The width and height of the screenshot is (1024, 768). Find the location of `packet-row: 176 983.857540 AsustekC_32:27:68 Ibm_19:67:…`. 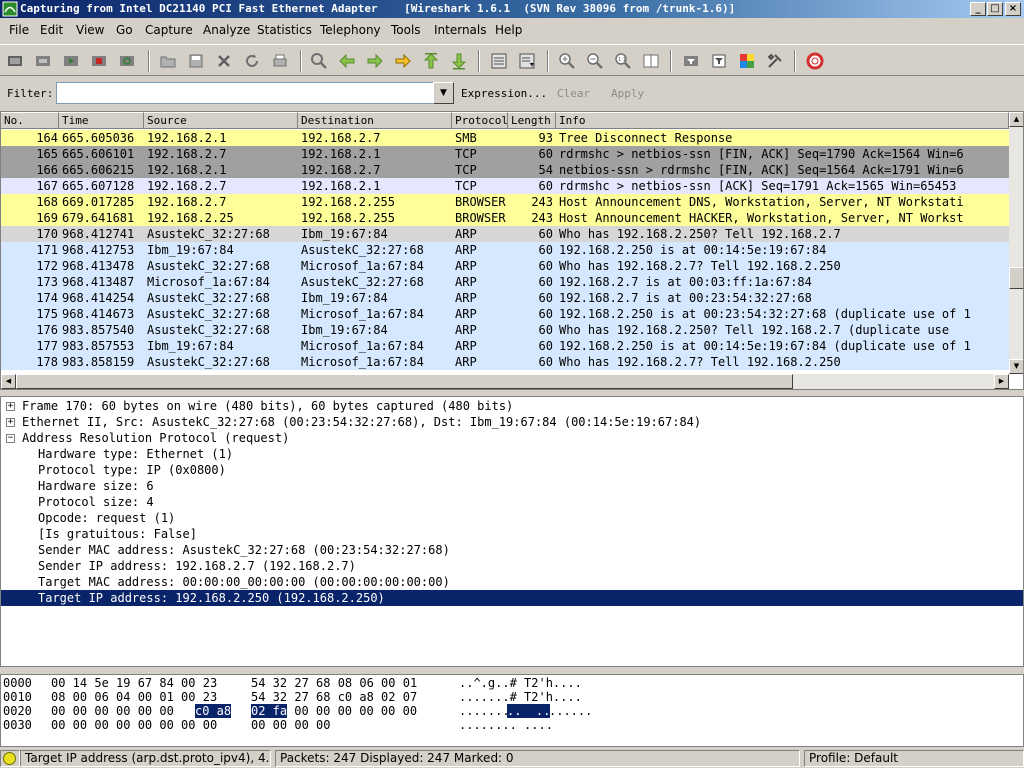

packet-row: 176 983.857540 AsustekC_32:27:68 Ibm_19:67:… is located at coordinates (505, 330).